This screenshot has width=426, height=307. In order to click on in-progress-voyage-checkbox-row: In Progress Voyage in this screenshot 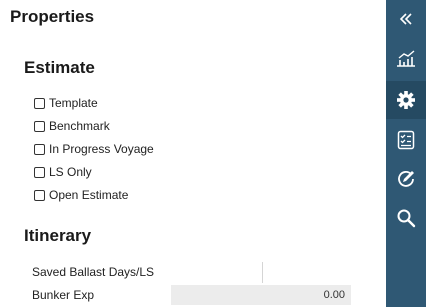, I will do `click(94, 149)`.